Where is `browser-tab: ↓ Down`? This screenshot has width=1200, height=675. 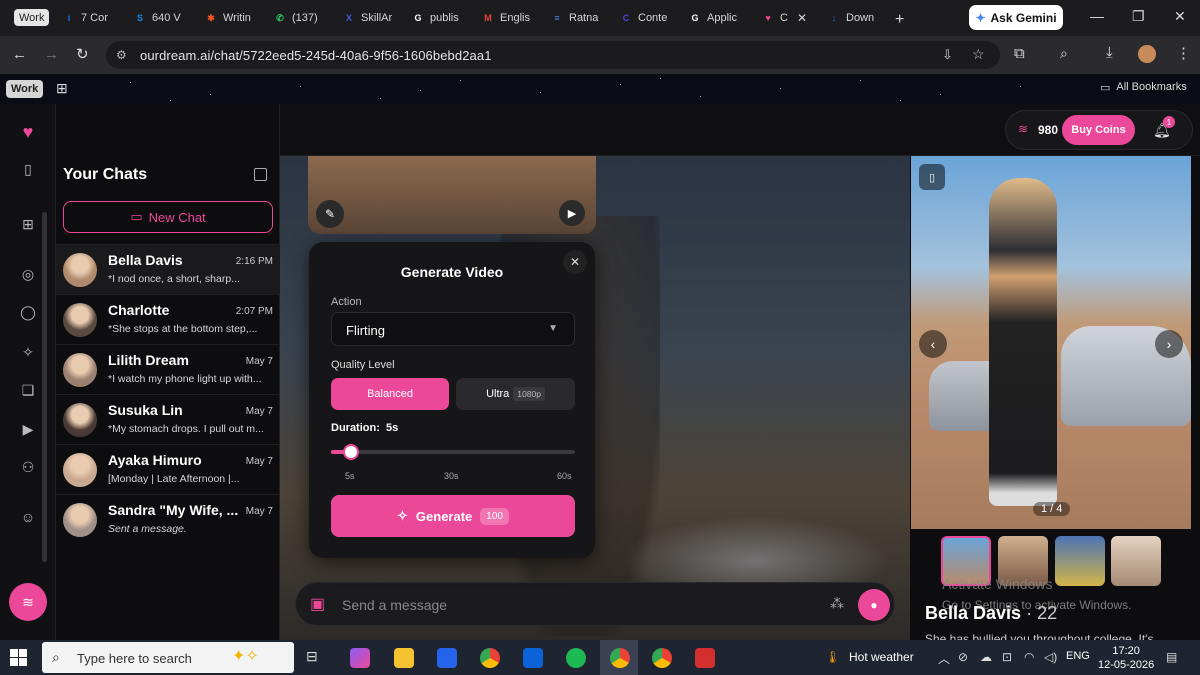
browser-tab: ↓ Down is located at coordinates (858, 18).